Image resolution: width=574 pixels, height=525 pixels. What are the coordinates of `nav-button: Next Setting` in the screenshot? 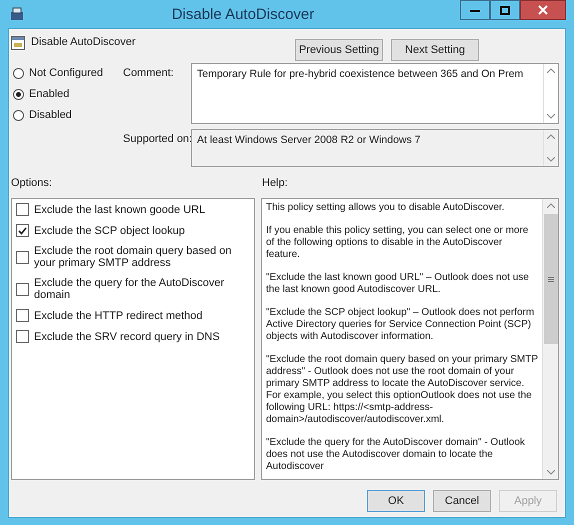 It's located at (435, 50).